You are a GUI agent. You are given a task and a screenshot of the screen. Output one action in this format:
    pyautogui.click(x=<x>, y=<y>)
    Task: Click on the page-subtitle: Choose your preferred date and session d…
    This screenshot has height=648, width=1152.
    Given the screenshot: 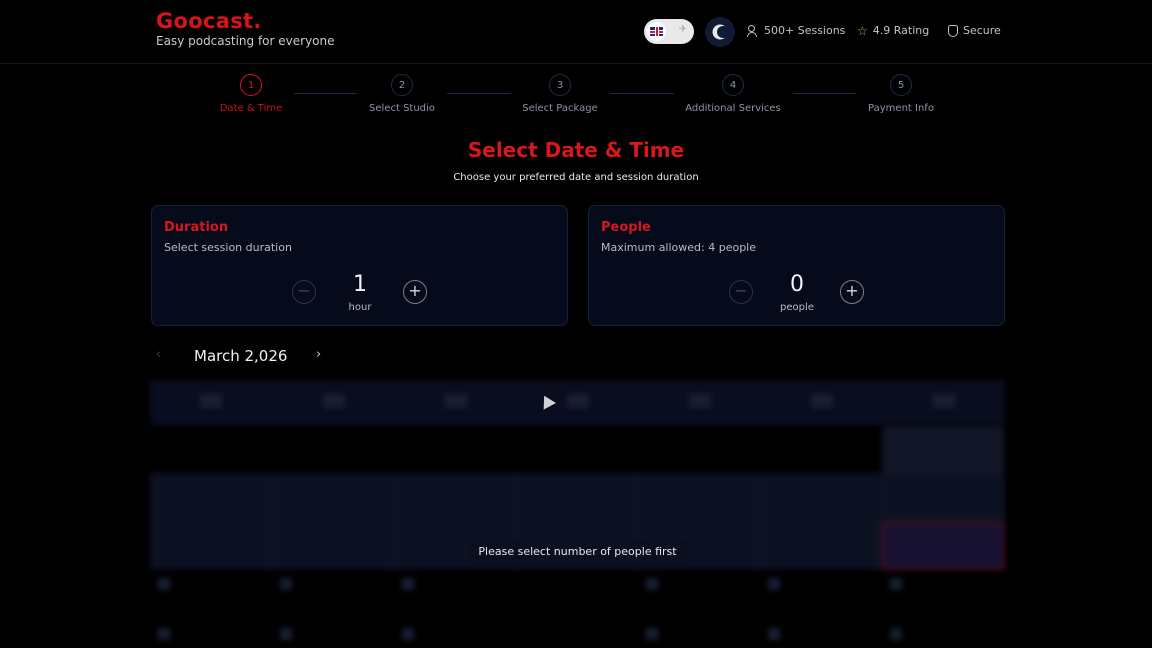 What is the action you would take?
    pyautogui.click(x=576, y=177)
    